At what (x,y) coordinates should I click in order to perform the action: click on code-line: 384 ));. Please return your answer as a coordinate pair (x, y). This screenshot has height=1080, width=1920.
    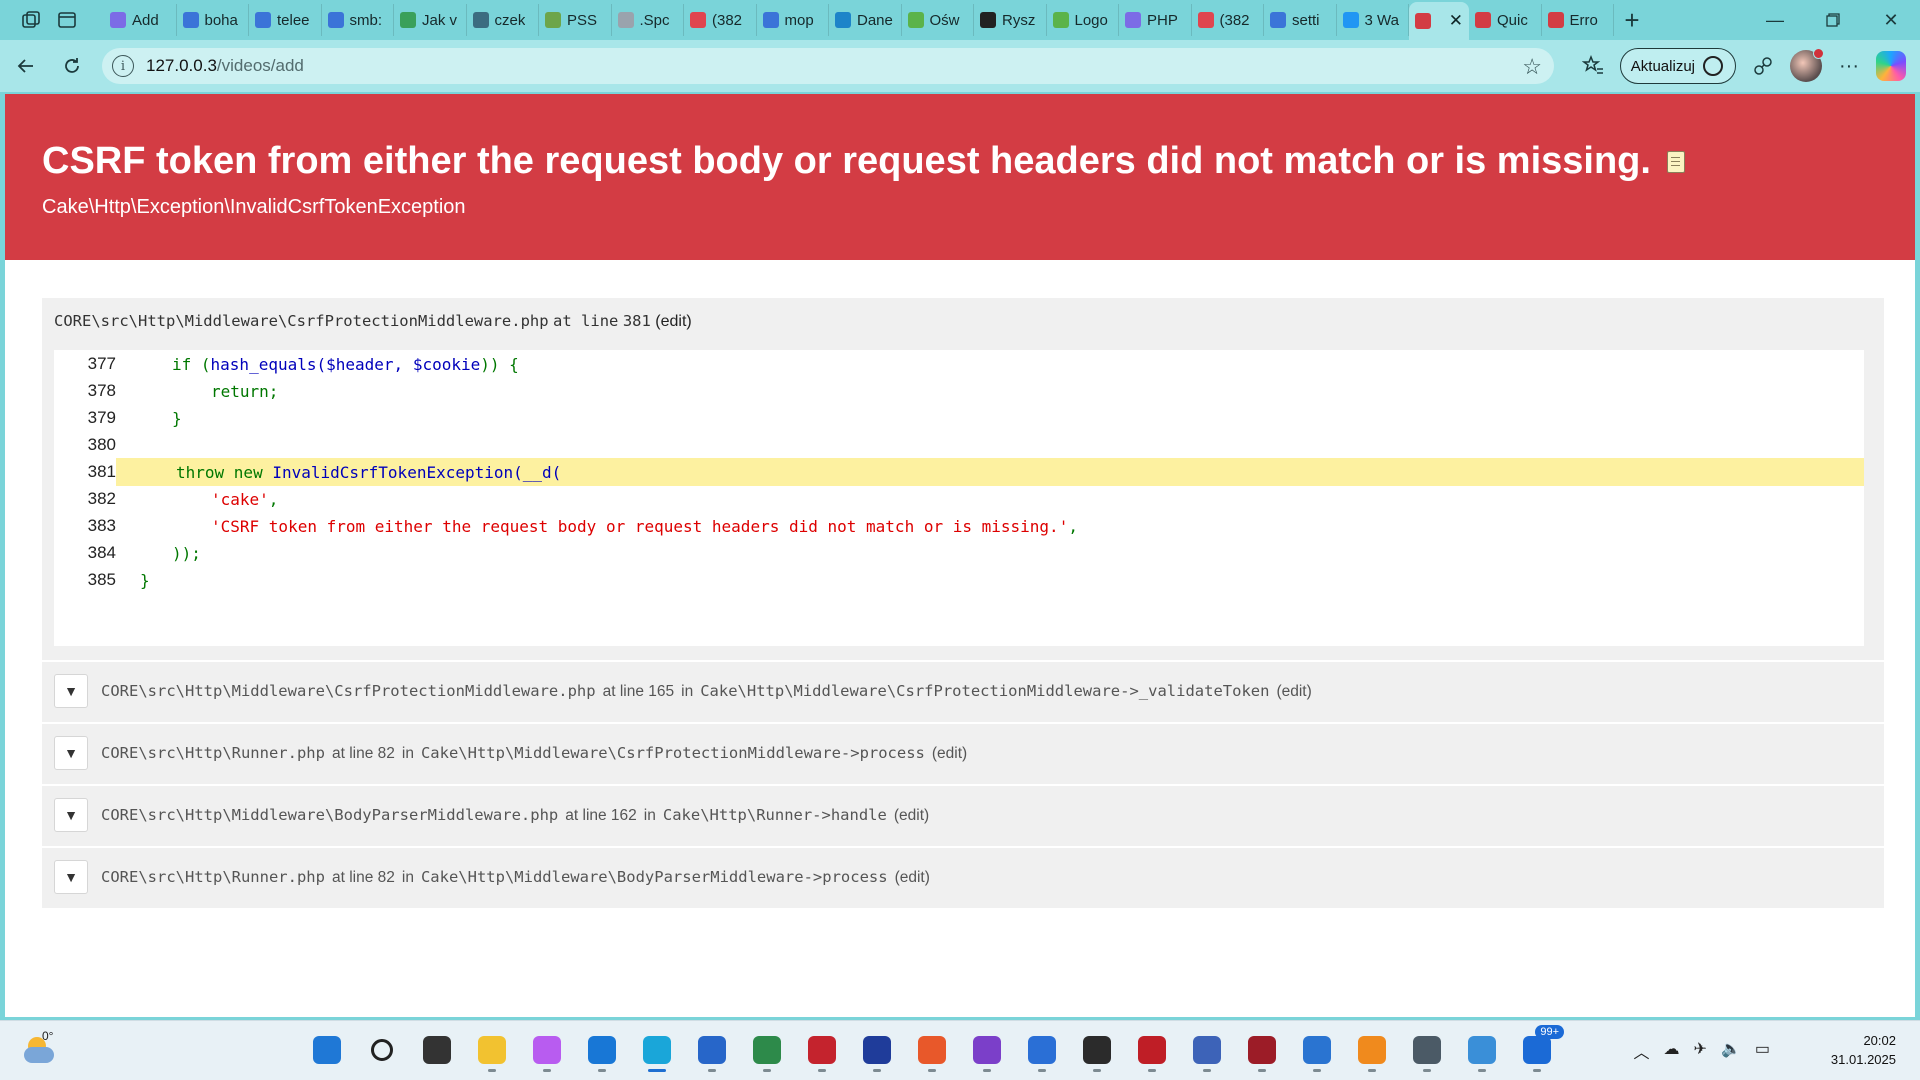
    Looking at the image, I should click on (959, 553).